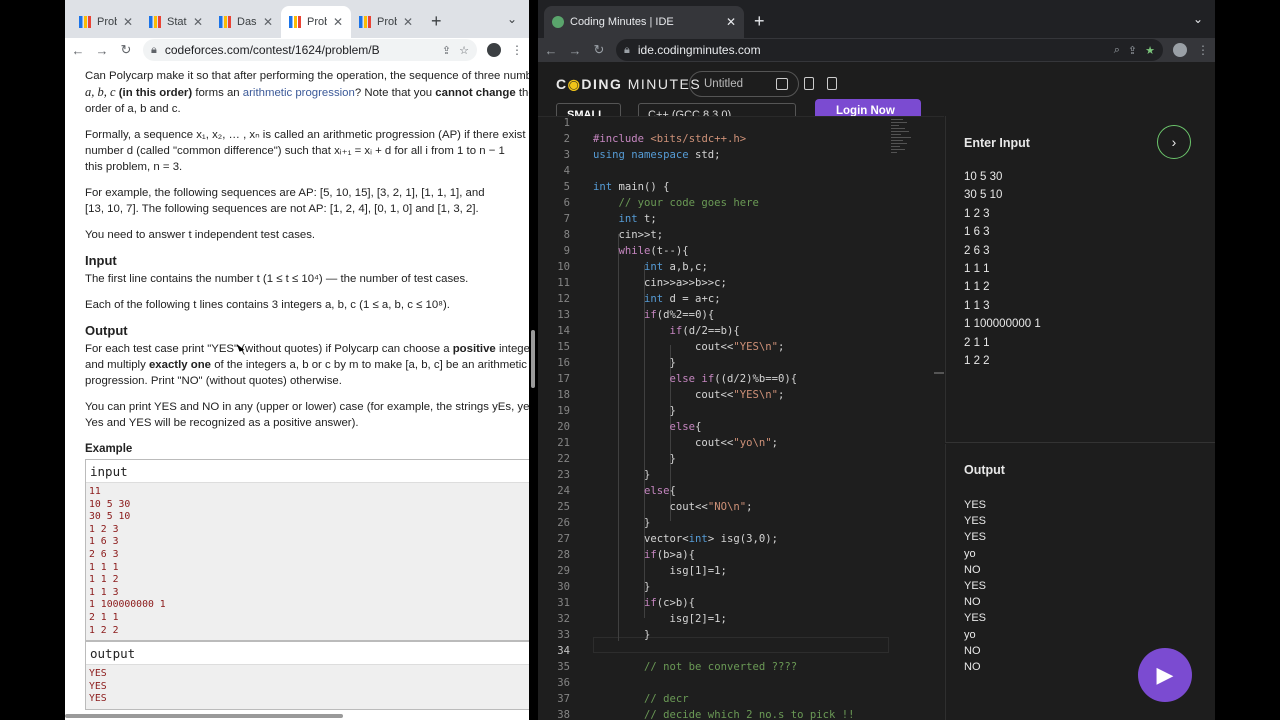  What do you see at coordinates (109, 449) in the screenshot?
I see `example-heading: Example` at bounding box center [109, 449].